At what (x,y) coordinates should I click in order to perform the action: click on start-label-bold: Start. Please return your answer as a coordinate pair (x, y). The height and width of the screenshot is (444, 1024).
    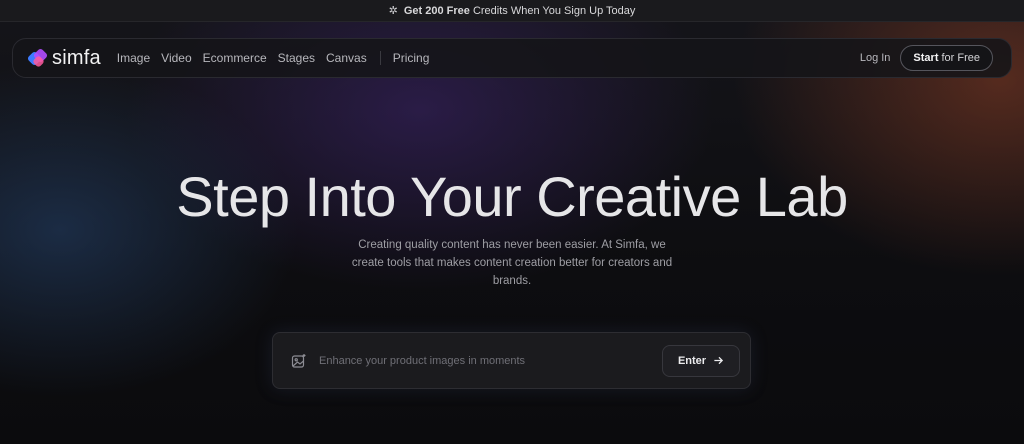
    Looking at the image, I should click on (926, 58).